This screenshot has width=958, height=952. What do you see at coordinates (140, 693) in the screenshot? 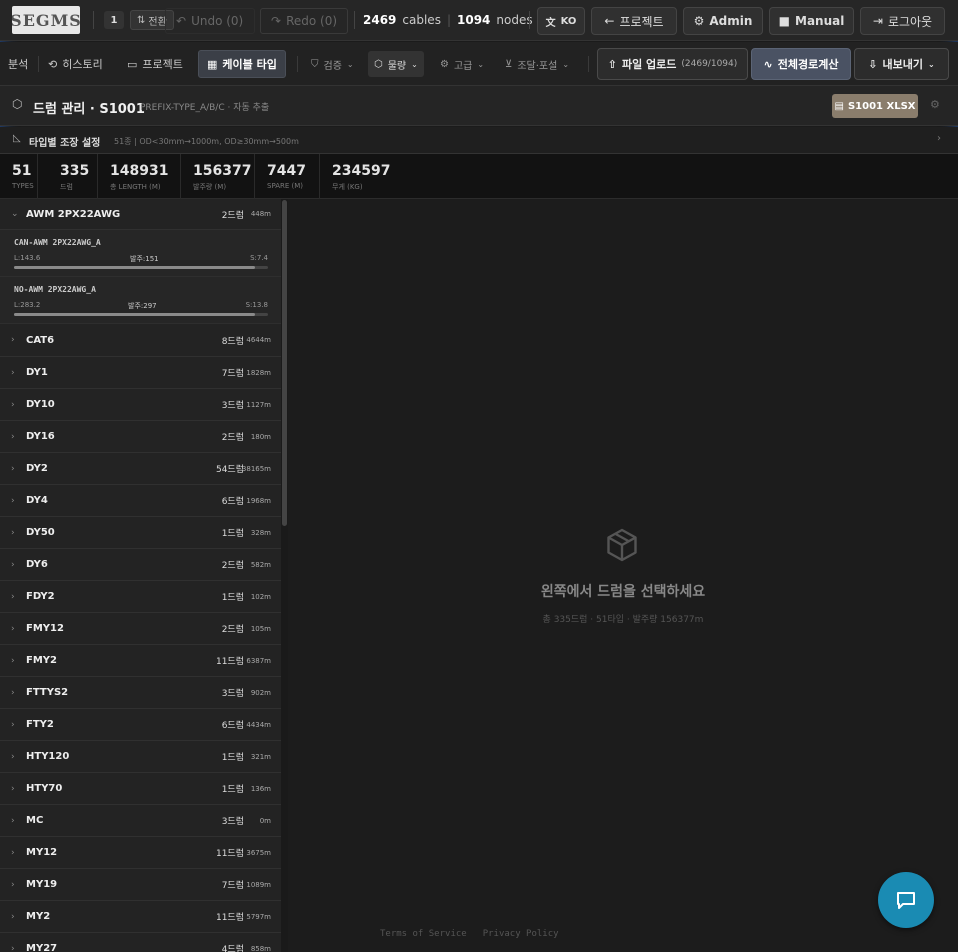
I see `type-group: › FTTYS2 3드럼 902m` at bounding box center [140, 693].